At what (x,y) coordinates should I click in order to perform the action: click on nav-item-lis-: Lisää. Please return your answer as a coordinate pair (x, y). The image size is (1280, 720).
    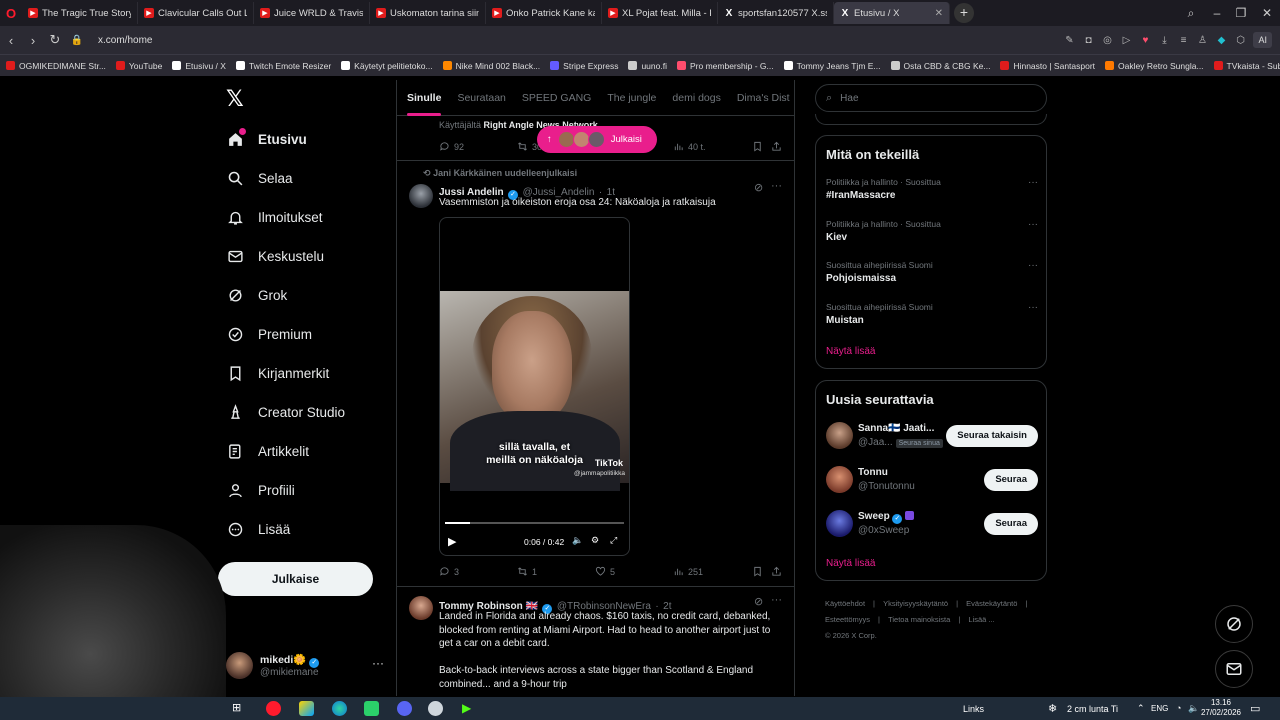
    Looking at the image, I should click on (258, 529).